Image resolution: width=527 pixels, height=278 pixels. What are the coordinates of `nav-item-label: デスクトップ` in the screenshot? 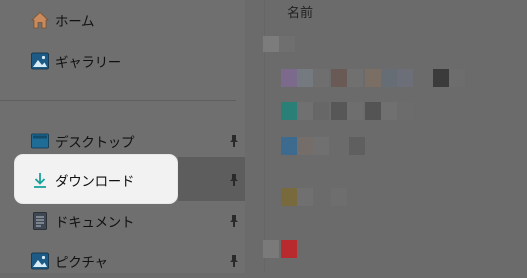 It's located at (95, 143).